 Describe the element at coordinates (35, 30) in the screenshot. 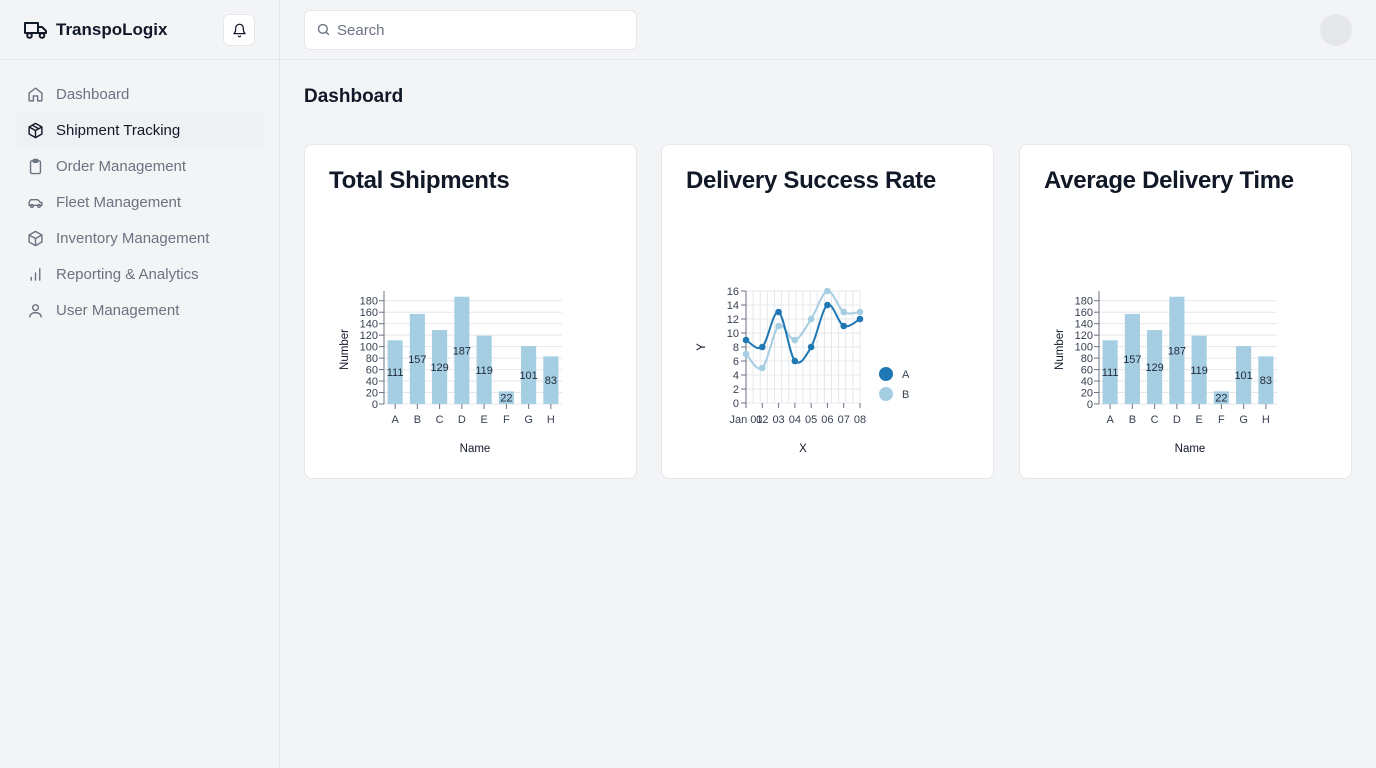

I see `truck-icon` at that location.